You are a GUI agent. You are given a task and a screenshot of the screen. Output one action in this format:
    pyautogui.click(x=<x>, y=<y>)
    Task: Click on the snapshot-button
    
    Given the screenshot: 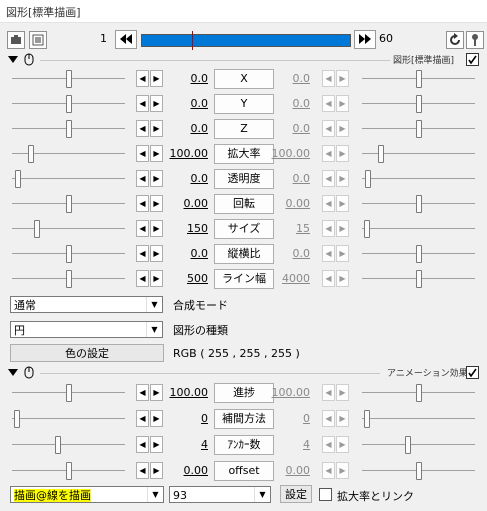 What is the action you would take?
    pyautogui.click(x=16, y=40)
    